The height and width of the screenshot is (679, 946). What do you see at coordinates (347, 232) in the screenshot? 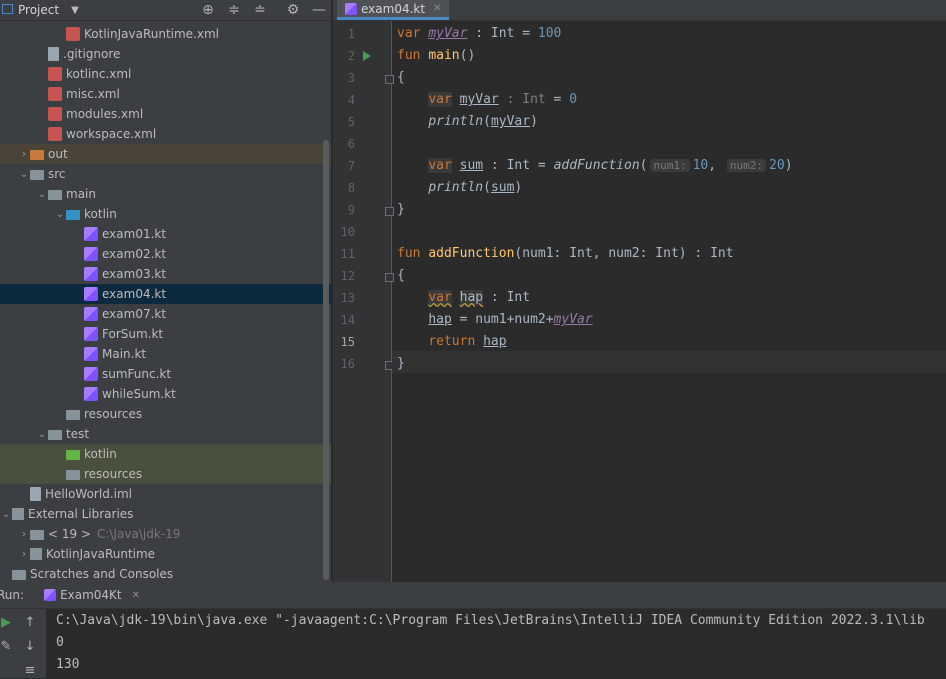
I see `line-number: 10` at bounding box center [347, 232].